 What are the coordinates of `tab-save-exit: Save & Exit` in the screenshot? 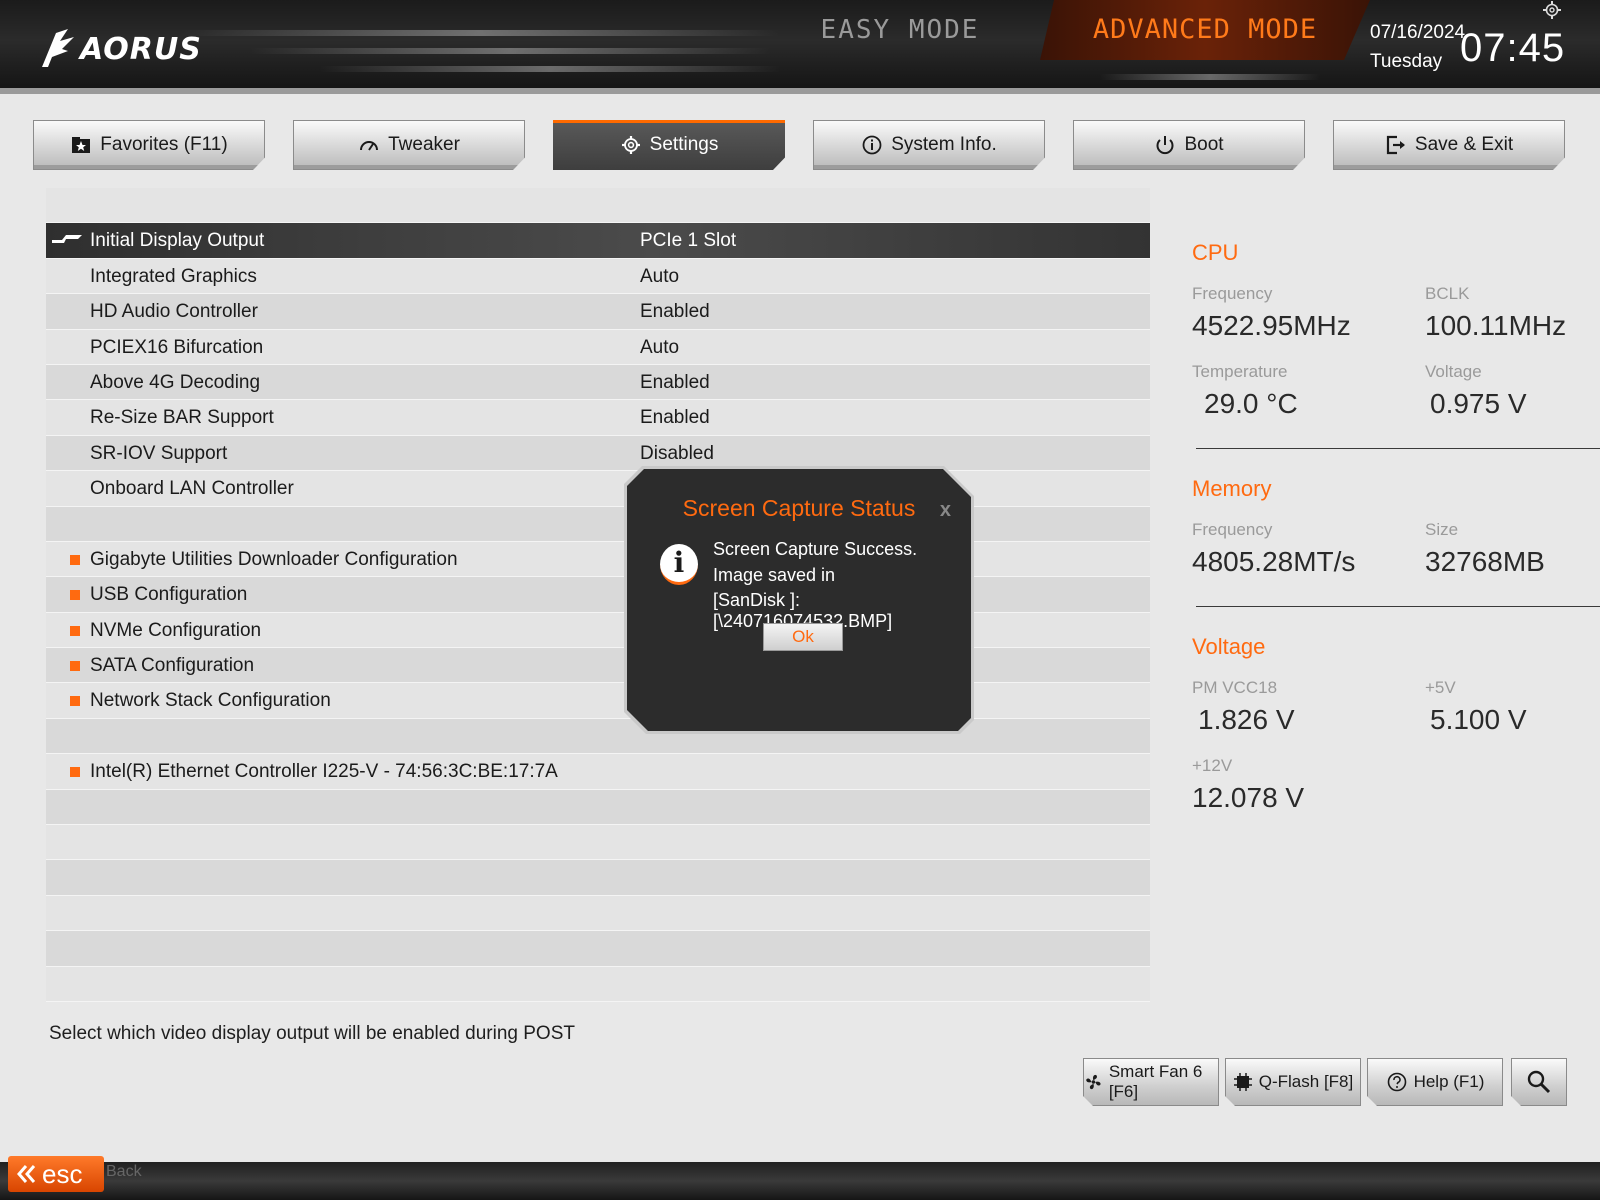 It's located at (1449, 145).